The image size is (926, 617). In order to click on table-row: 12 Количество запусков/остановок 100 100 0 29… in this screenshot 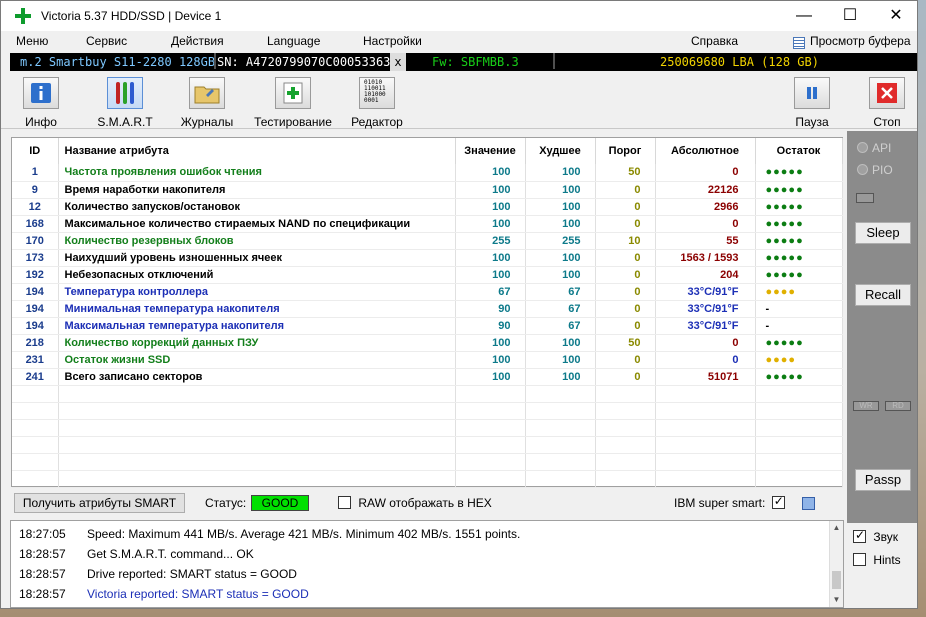, I will do `click(427, 207)`.